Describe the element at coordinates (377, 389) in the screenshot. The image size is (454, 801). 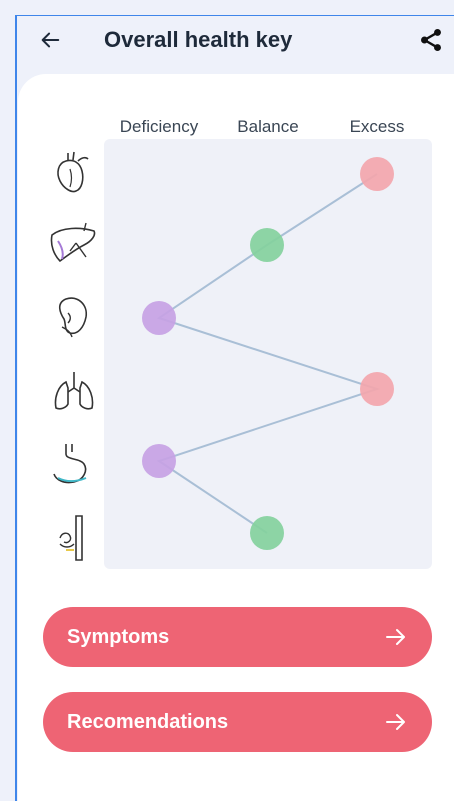
I see `lungs-level-point` at that location.